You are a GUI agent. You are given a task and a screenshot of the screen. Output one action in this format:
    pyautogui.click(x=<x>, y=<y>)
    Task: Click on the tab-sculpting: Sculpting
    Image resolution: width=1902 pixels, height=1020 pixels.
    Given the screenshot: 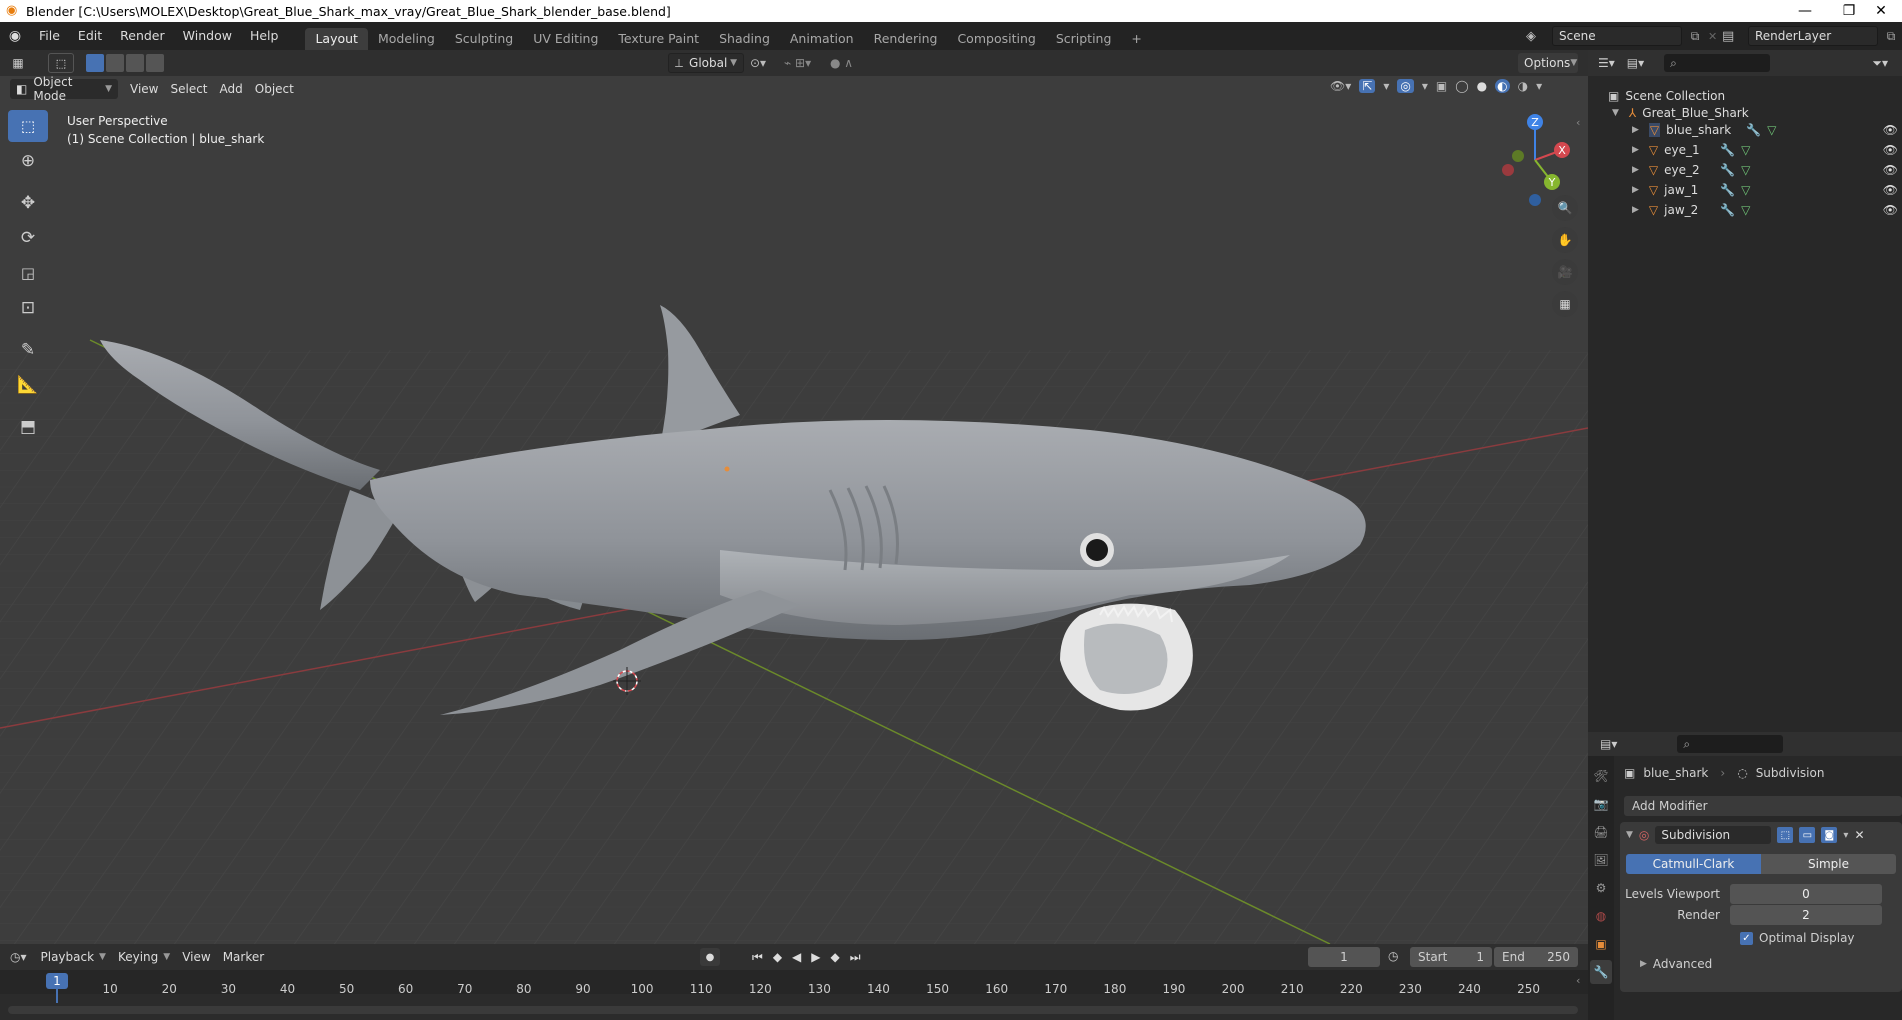 What is the action you would take?
    pyautogui.click(x=484, y=39)
    